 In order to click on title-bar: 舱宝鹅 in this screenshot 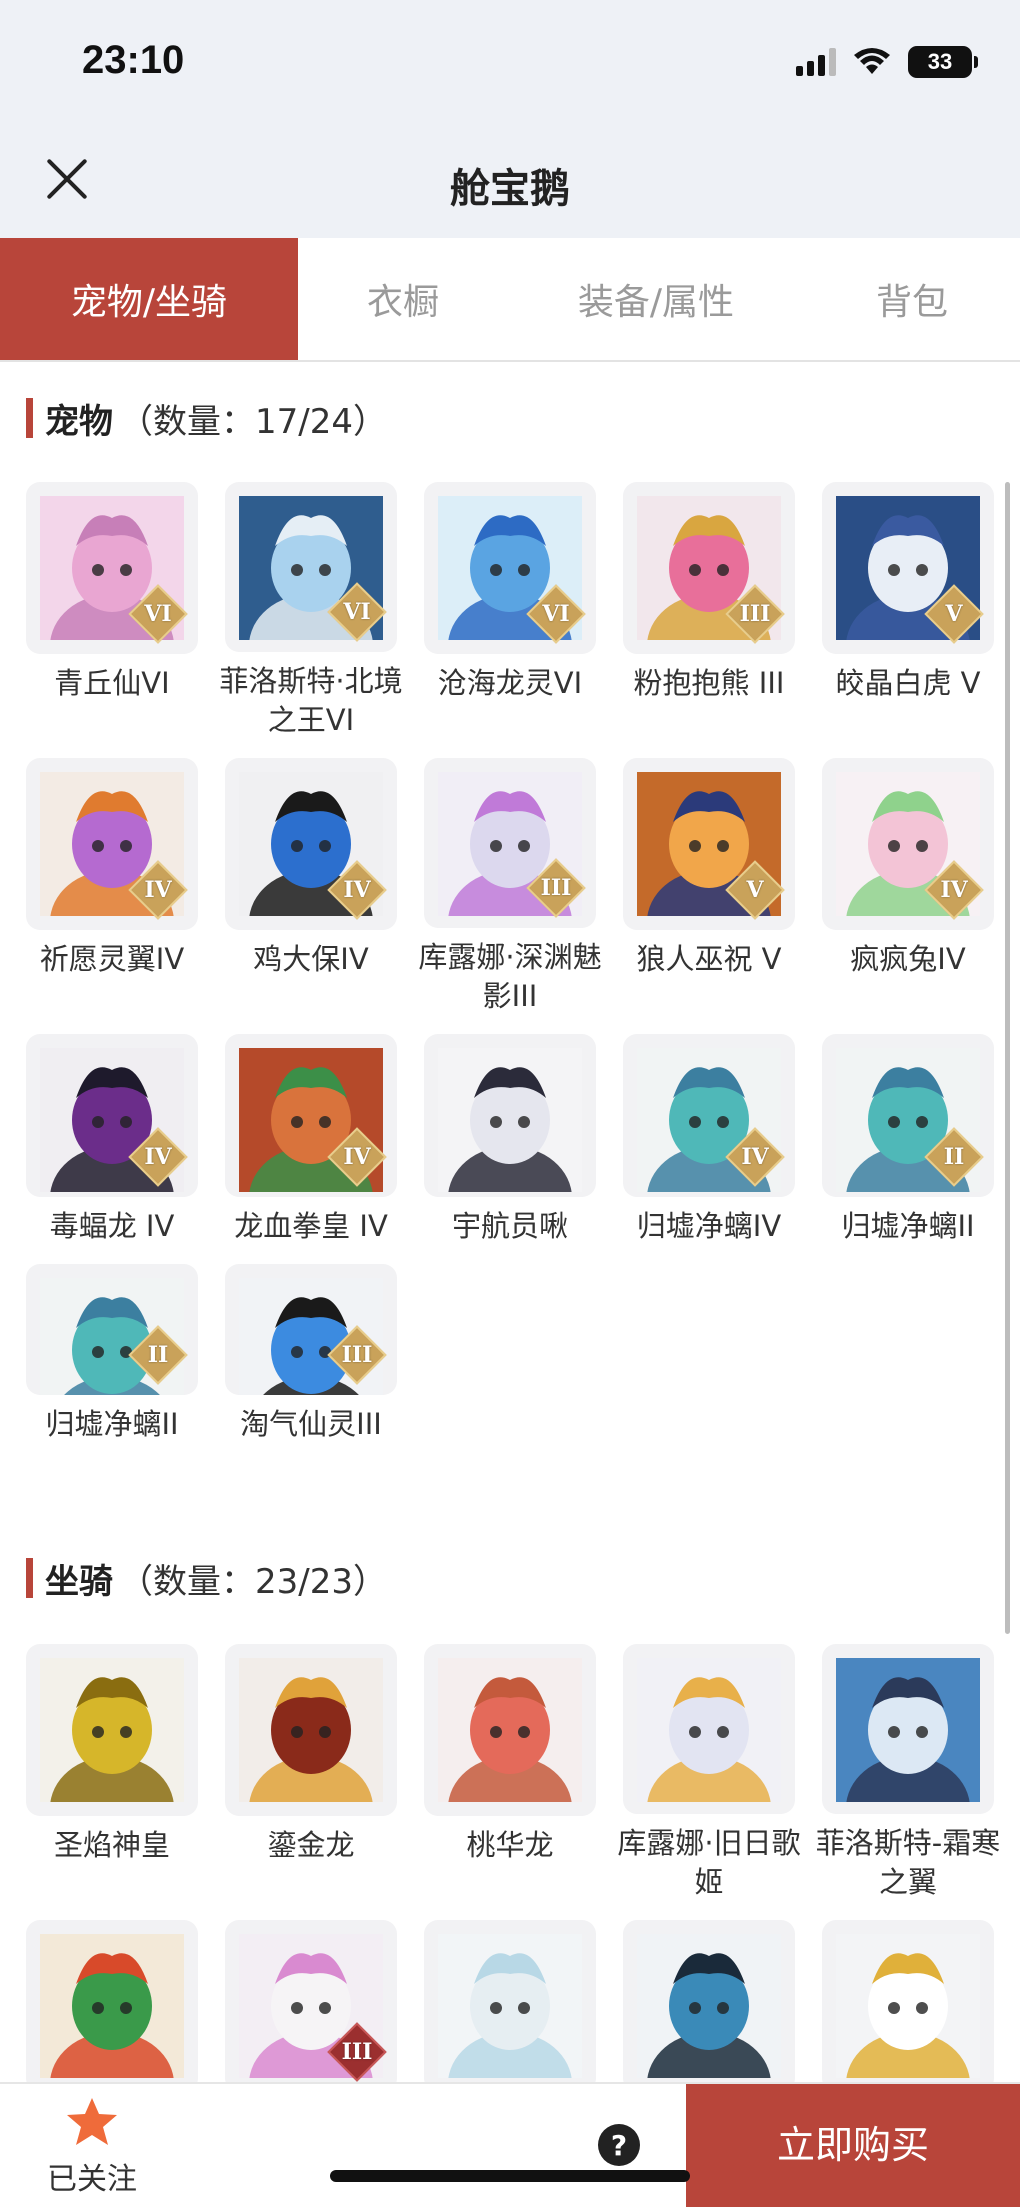, I will do `click(510, 179)`.